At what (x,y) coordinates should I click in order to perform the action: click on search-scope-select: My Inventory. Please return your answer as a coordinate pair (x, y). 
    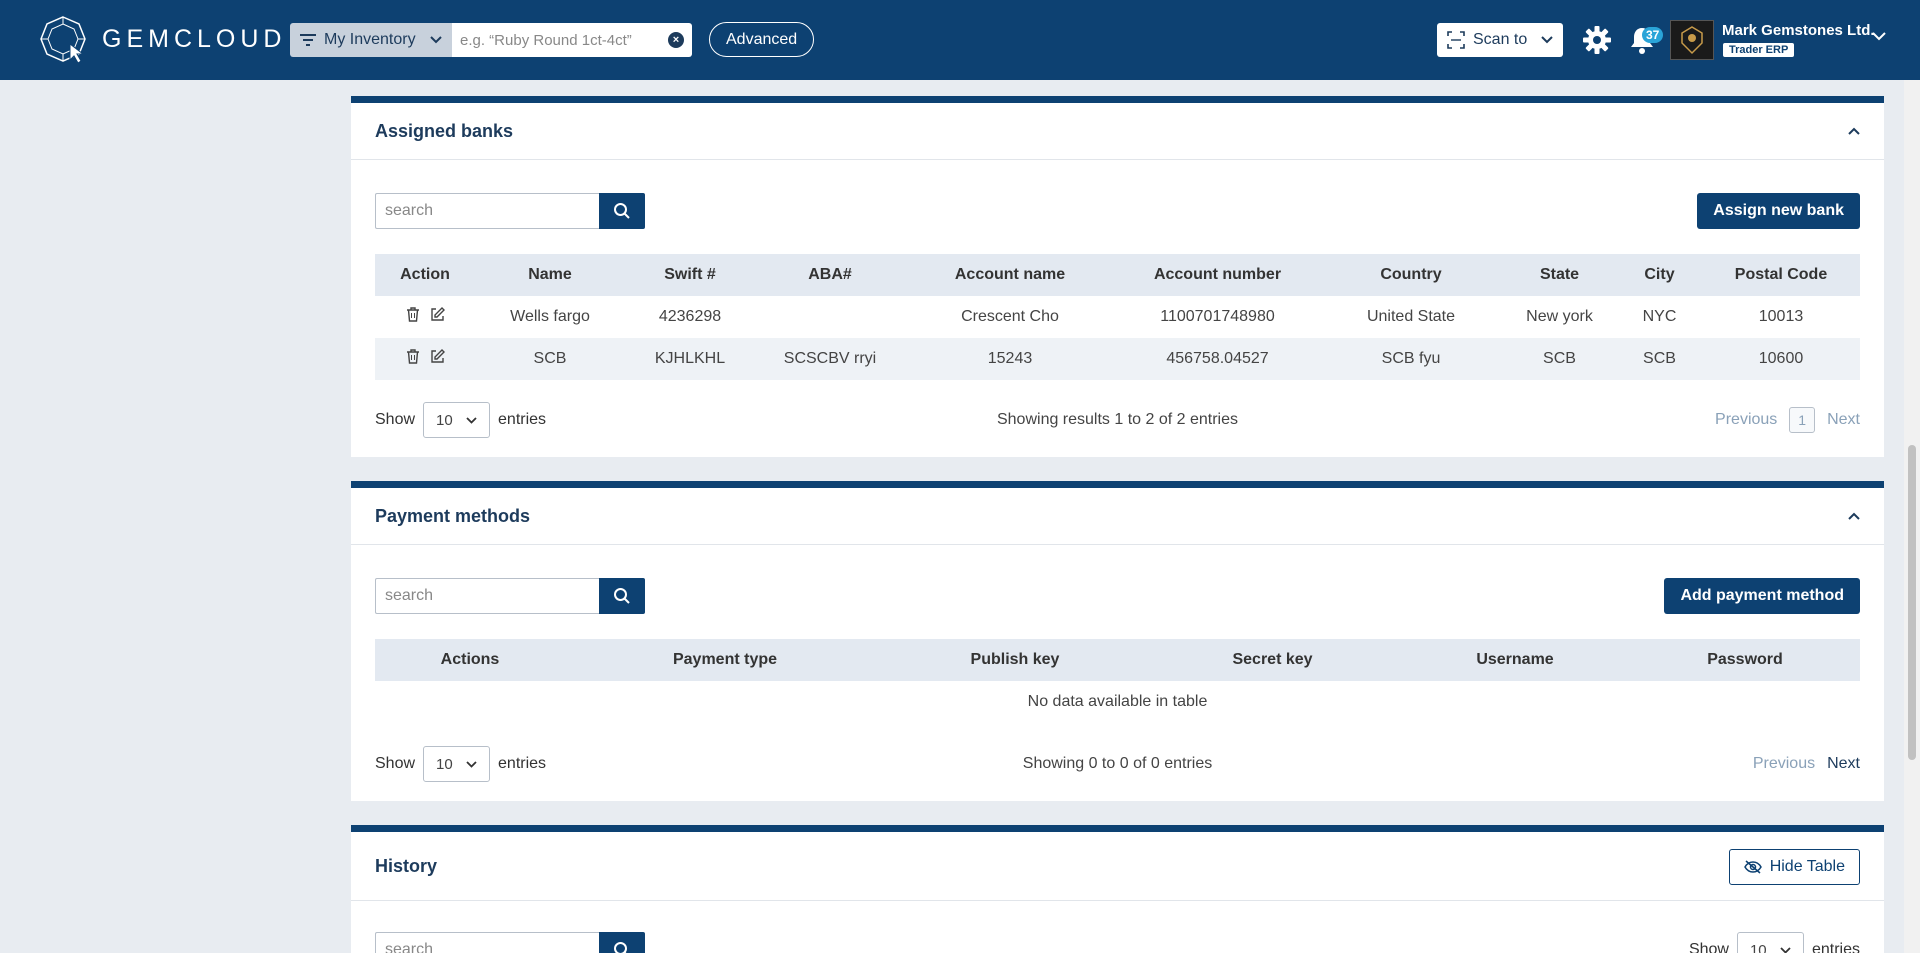
    Looking at the image, I should click on (371, 40).